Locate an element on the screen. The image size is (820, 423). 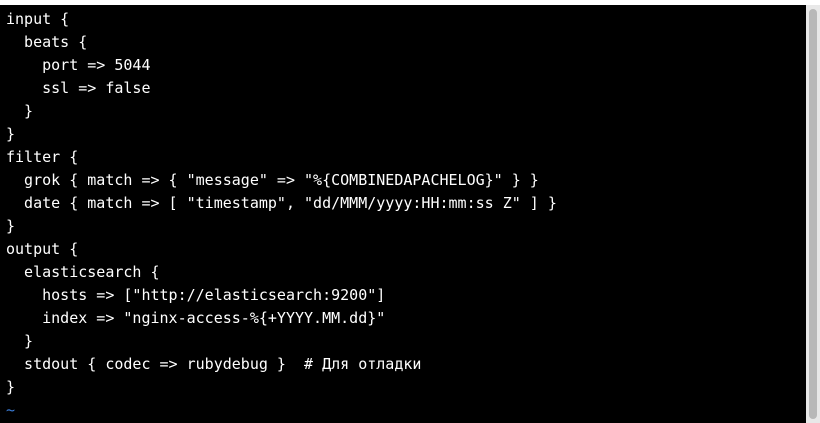
empty-line-marker: ~ is located at coordinates (11, 410).